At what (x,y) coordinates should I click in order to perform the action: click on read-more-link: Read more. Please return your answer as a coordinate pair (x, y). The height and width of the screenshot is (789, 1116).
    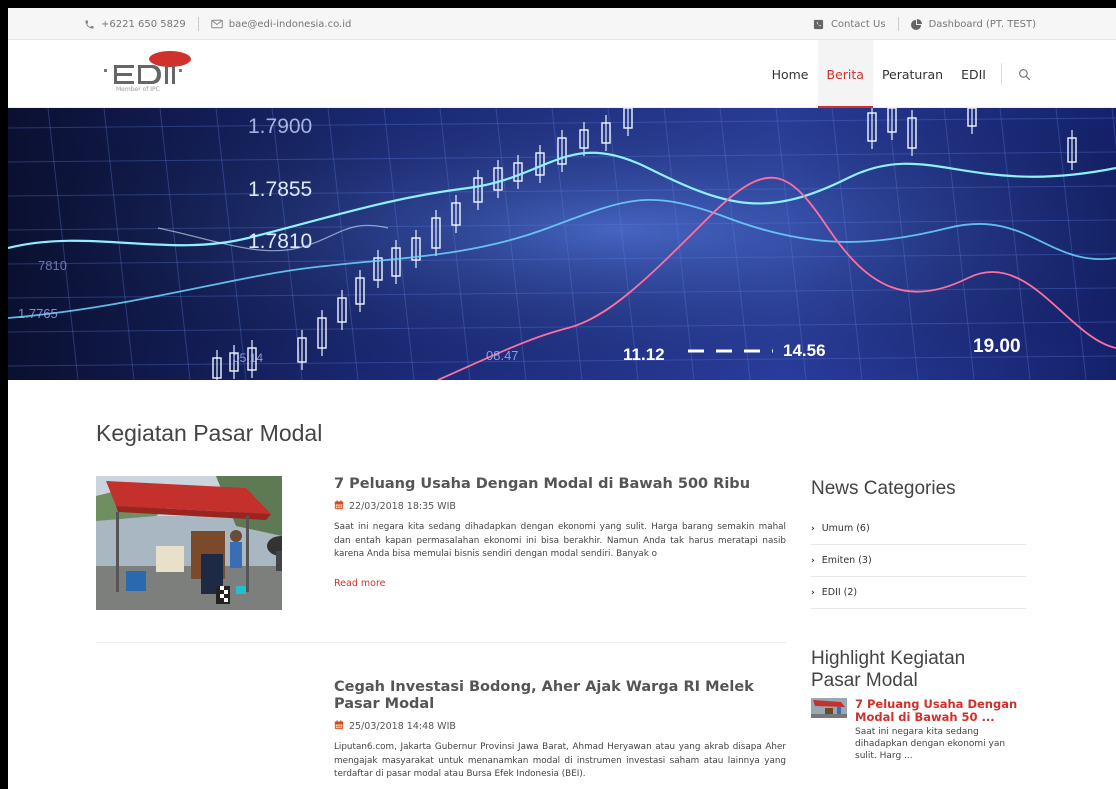
    Looking at the image, I should click on (360, 583).